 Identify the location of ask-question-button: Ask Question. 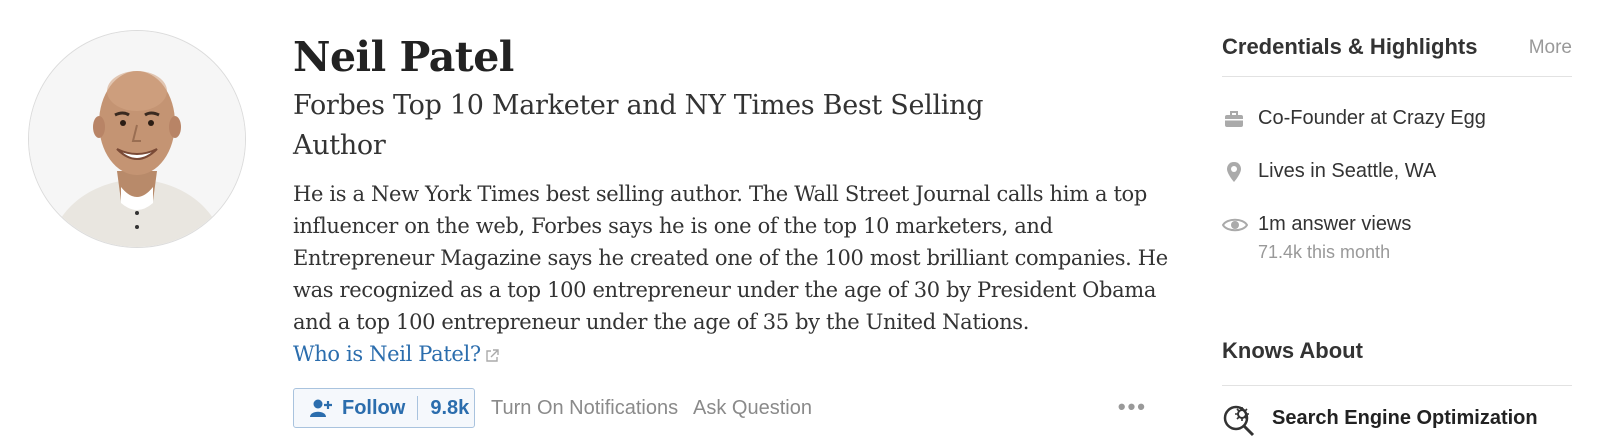
(752, 408).